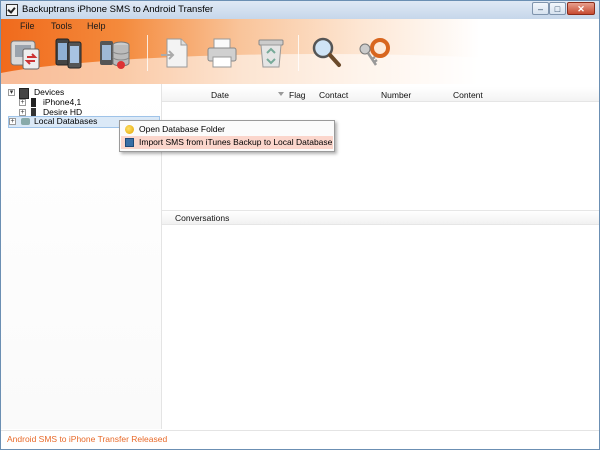 The image size is (600, 450). What do you see at coordinates (33, 102) in the screenshot?
I see `iphone-icon` at bounding box center [33, 102].